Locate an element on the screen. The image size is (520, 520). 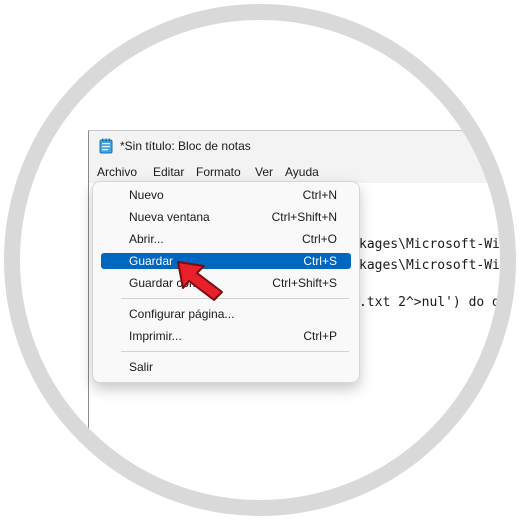
editor-line: .txt 2^>nul') do dis is located at coordinates (437, 302).